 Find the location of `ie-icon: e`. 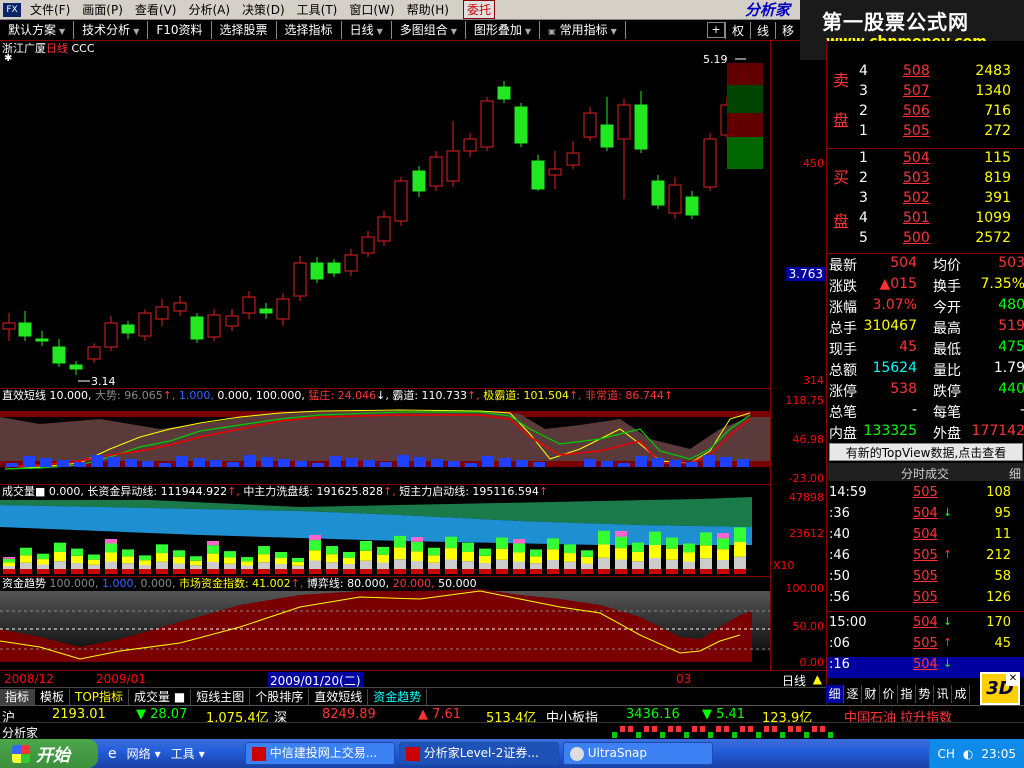

ie-icon: e is located at coordinates (112, 754).